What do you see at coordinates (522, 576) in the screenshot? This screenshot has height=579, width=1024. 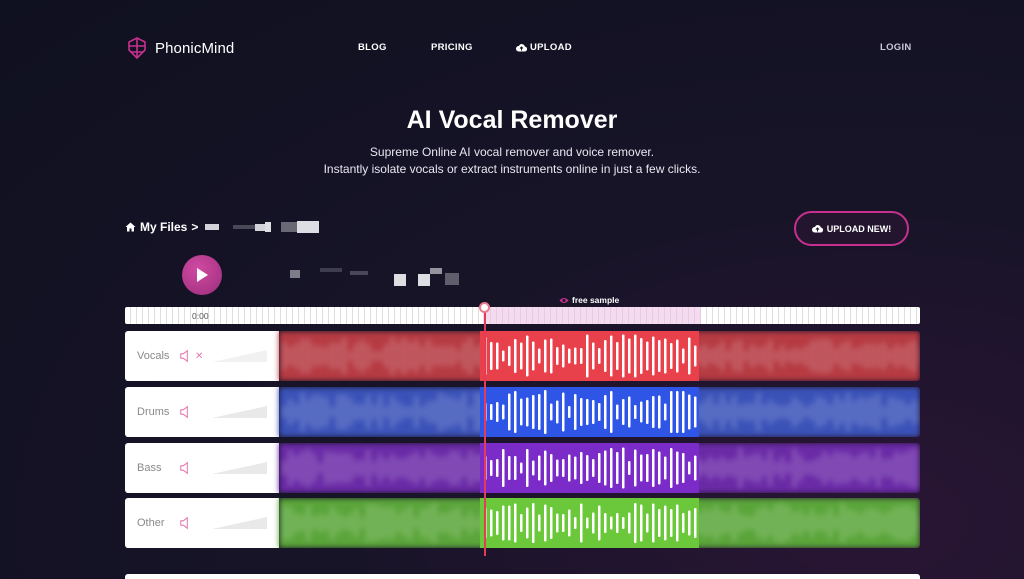 I see `bottom-panel` at bounding box center [522, 576].